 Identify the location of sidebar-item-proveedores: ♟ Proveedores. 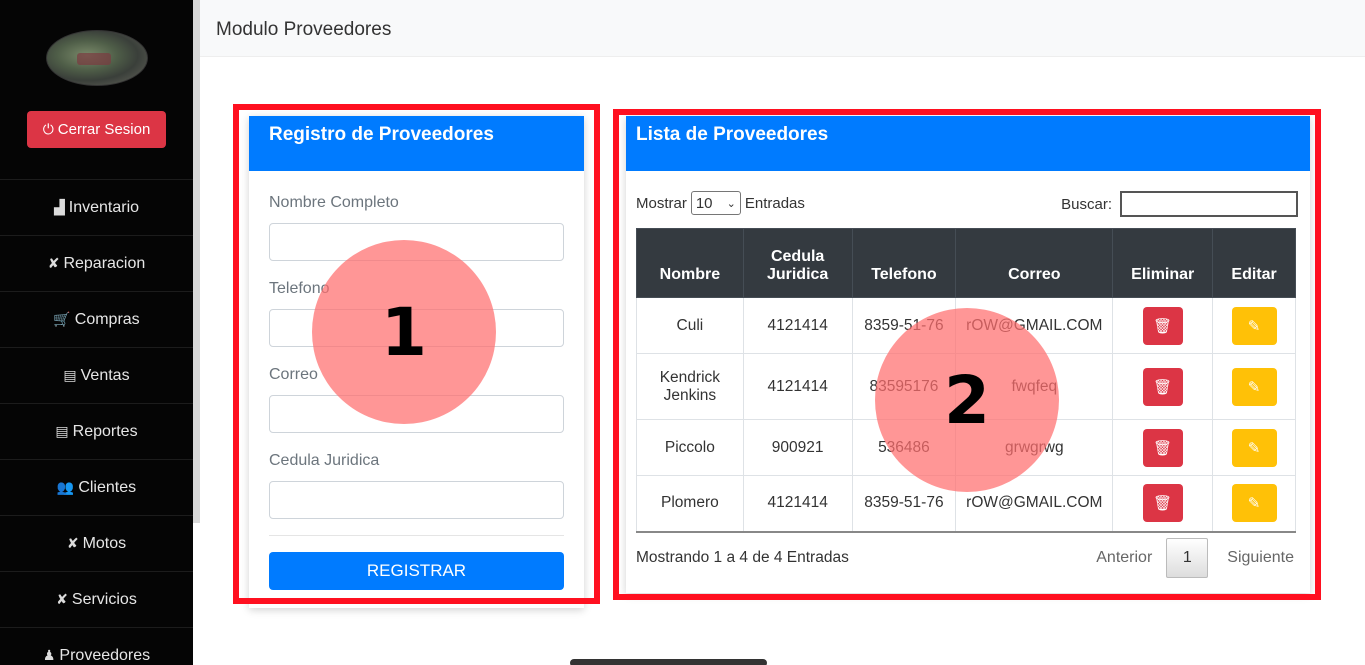
(96, 646).